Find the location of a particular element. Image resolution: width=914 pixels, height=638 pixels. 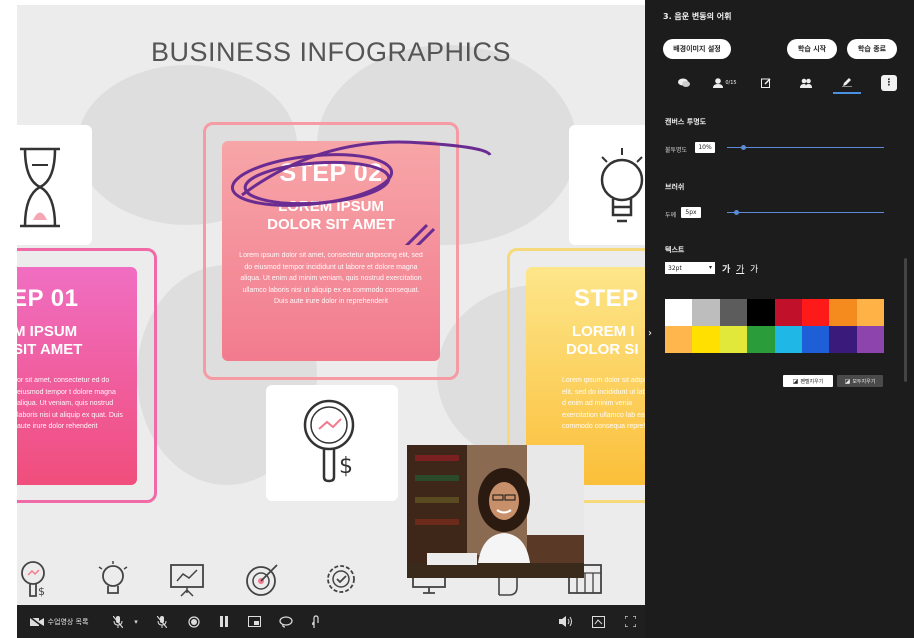

hand-raise-button is located at coordinates (316, 621).